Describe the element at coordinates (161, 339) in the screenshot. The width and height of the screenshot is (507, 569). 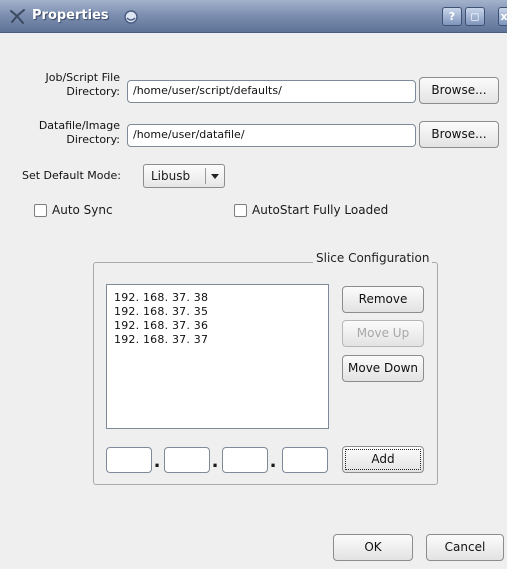
I see `list-item: 192. 168. 37. 37` at that location.